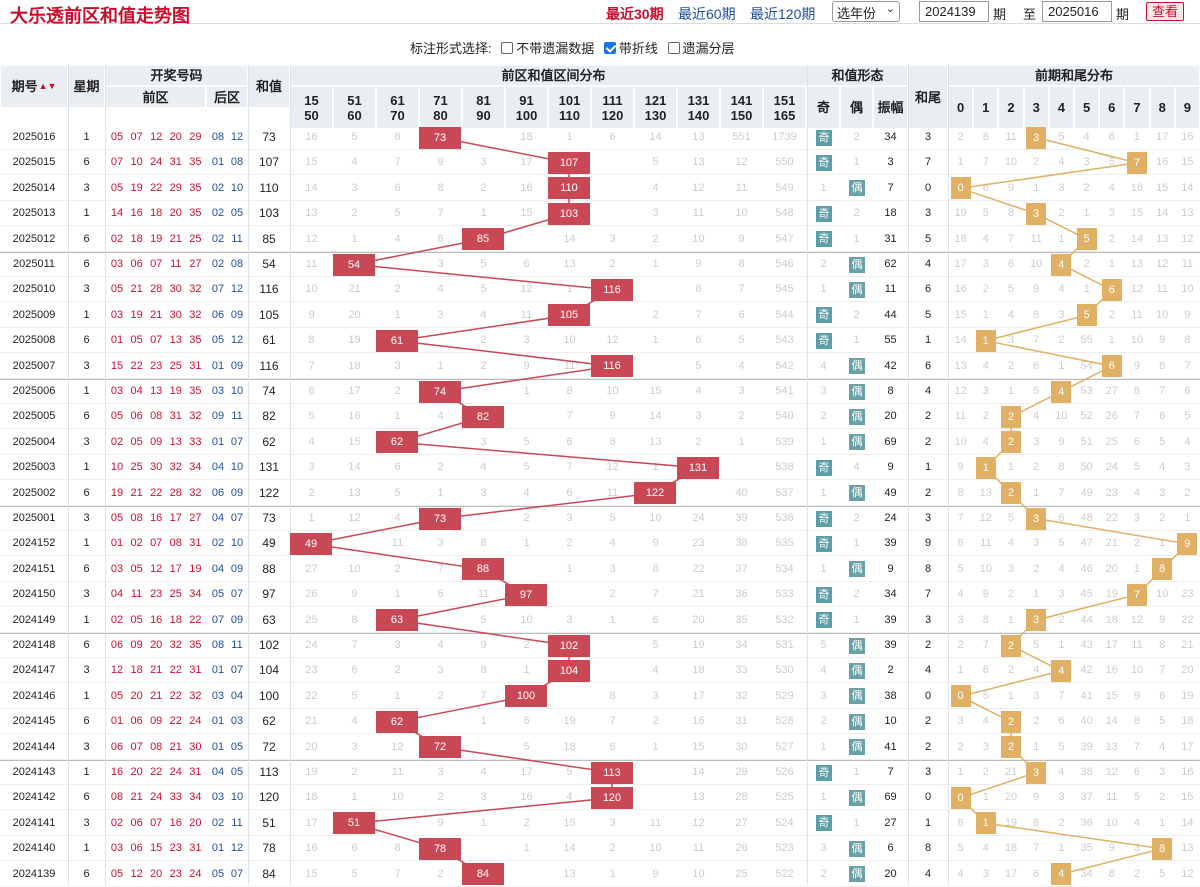 Image resolution: width=1200 pixels, height=887 pixels. Describe the element at coordinates (630, 47) in the screenshot. I see `option-line: 带折线` at that location.